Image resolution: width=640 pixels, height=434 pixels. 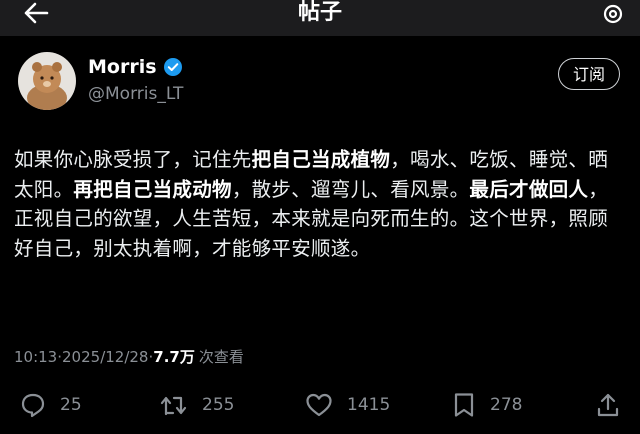 I want to click on action-bar: 25 255 1415 278, so click(x=320, y=407).